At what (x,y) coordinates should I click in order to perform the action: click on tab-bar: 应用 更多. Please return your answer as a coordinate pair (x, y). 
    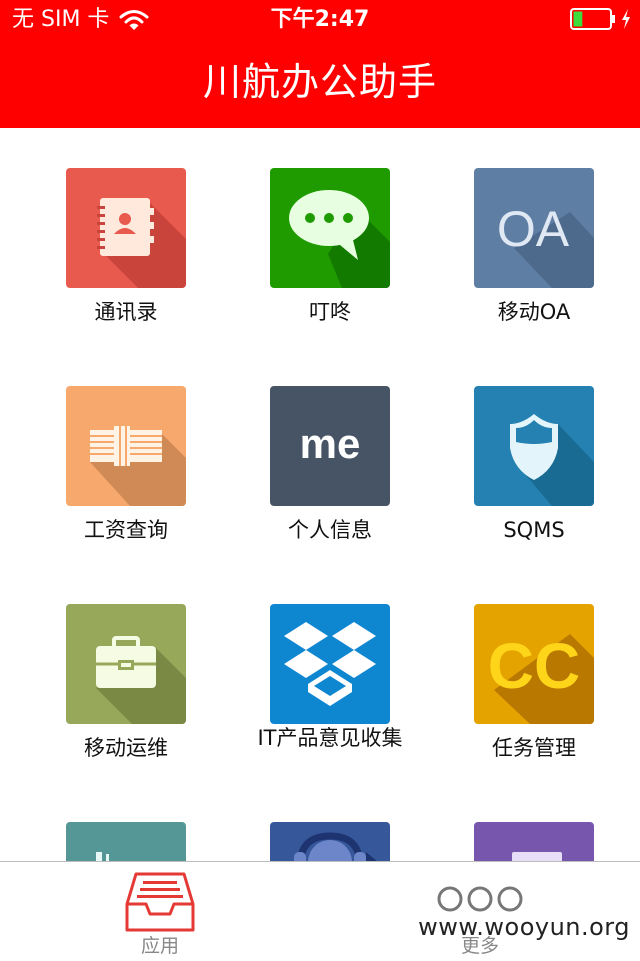
    Looking at the image, I should click on (320, 911).